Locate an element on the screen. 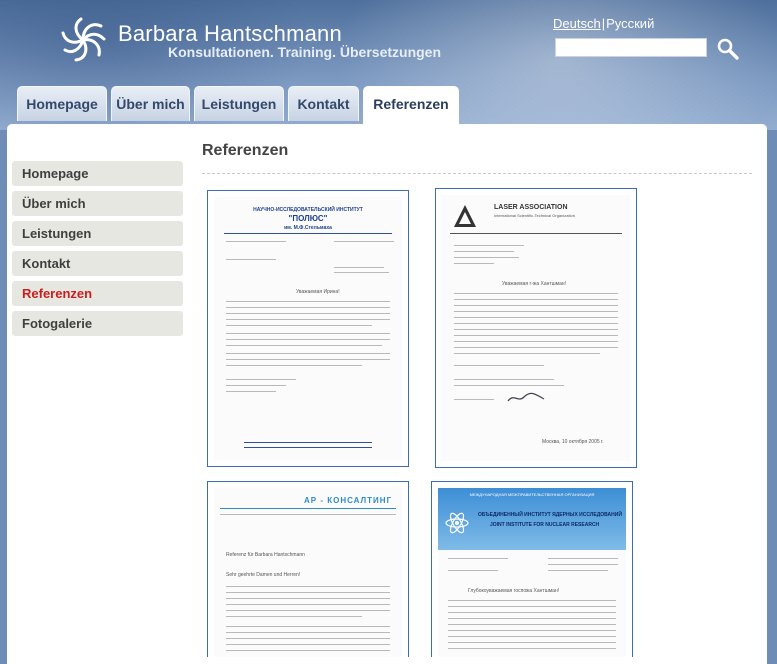  search-input is located at coordinates (631, 47).